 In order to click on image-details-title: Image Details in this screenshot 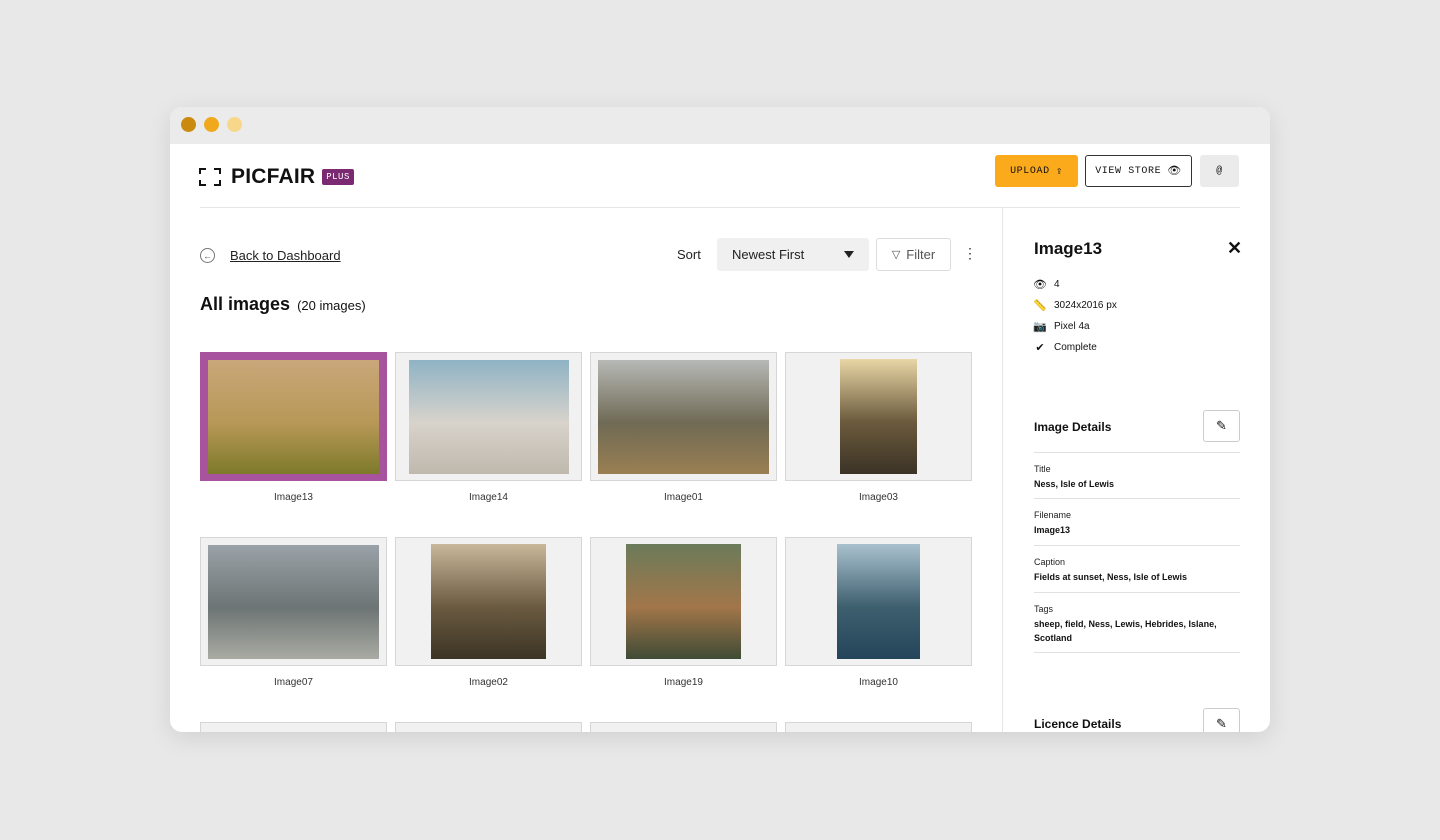, I will do `click(1073, 427)`.